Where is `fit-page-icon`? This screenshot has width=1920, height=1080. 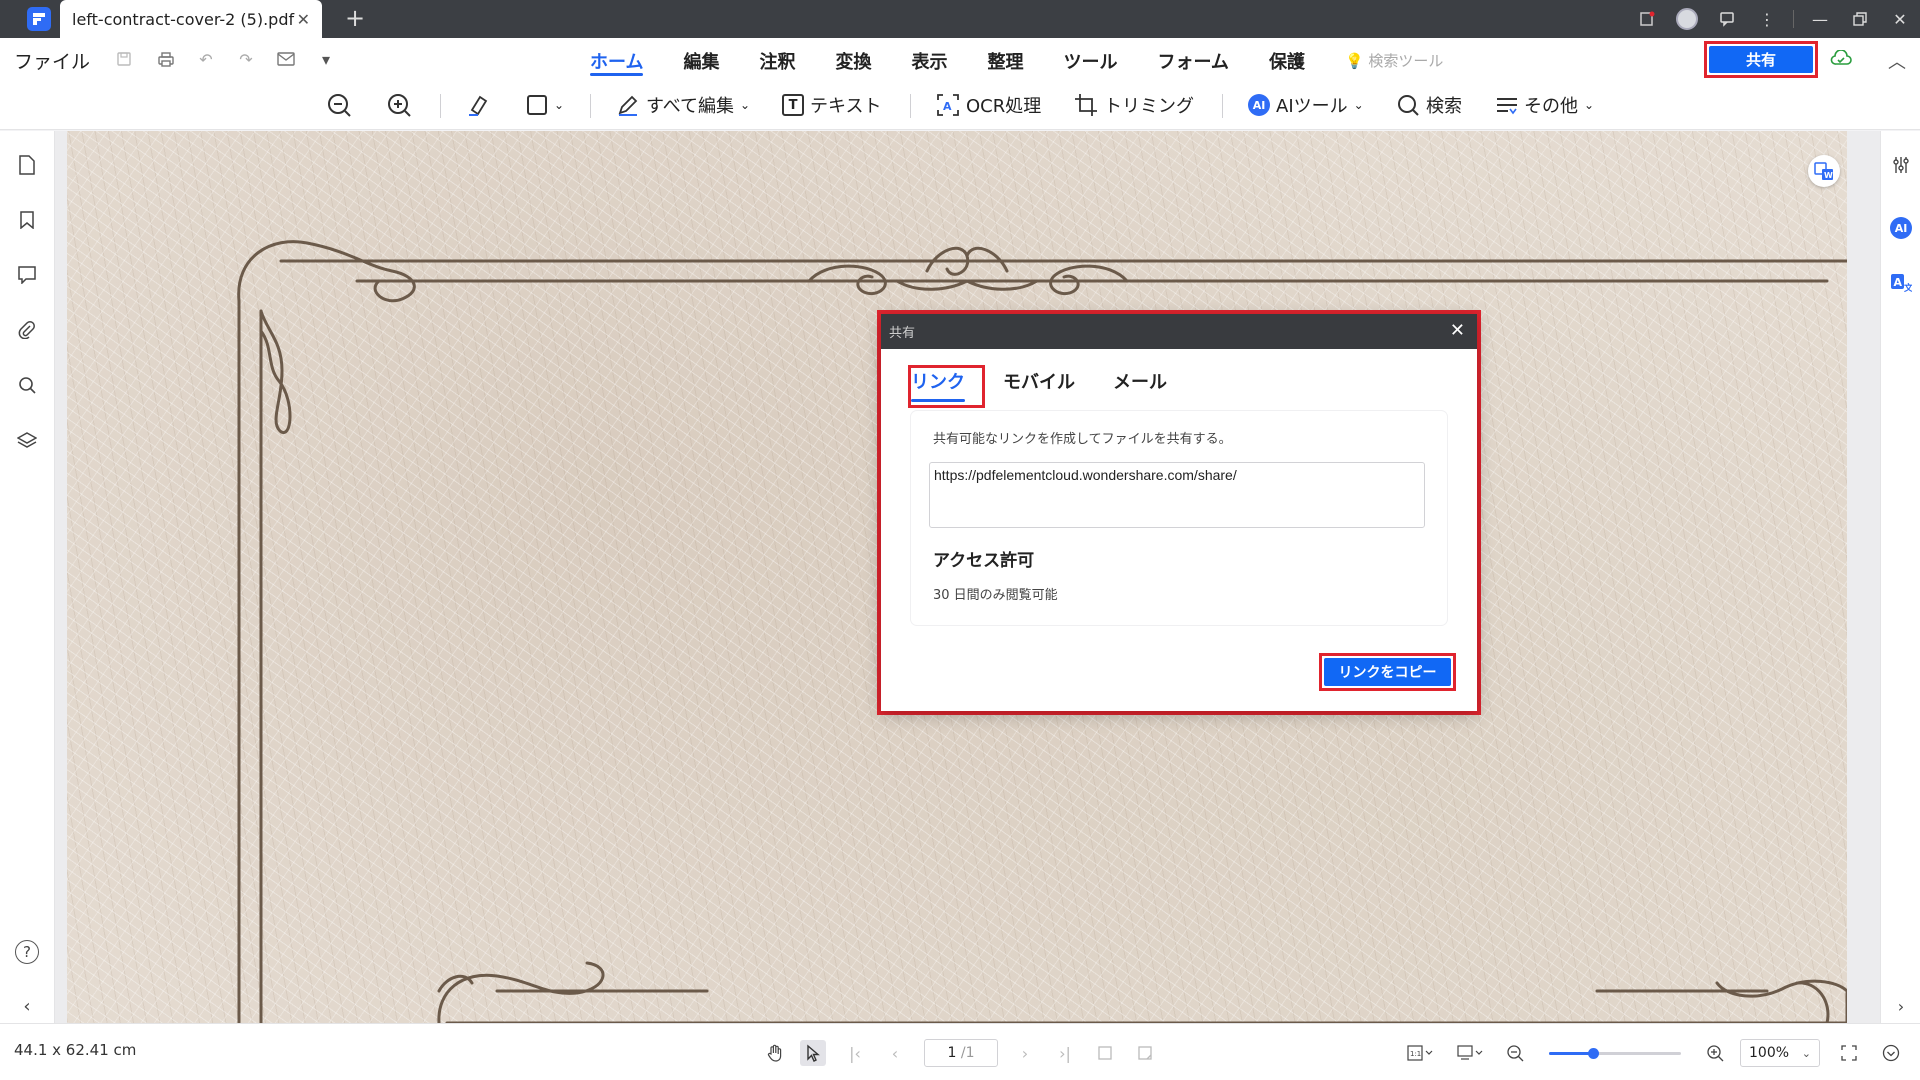
fit-page-icon is located at coordinates (1145, 1053).